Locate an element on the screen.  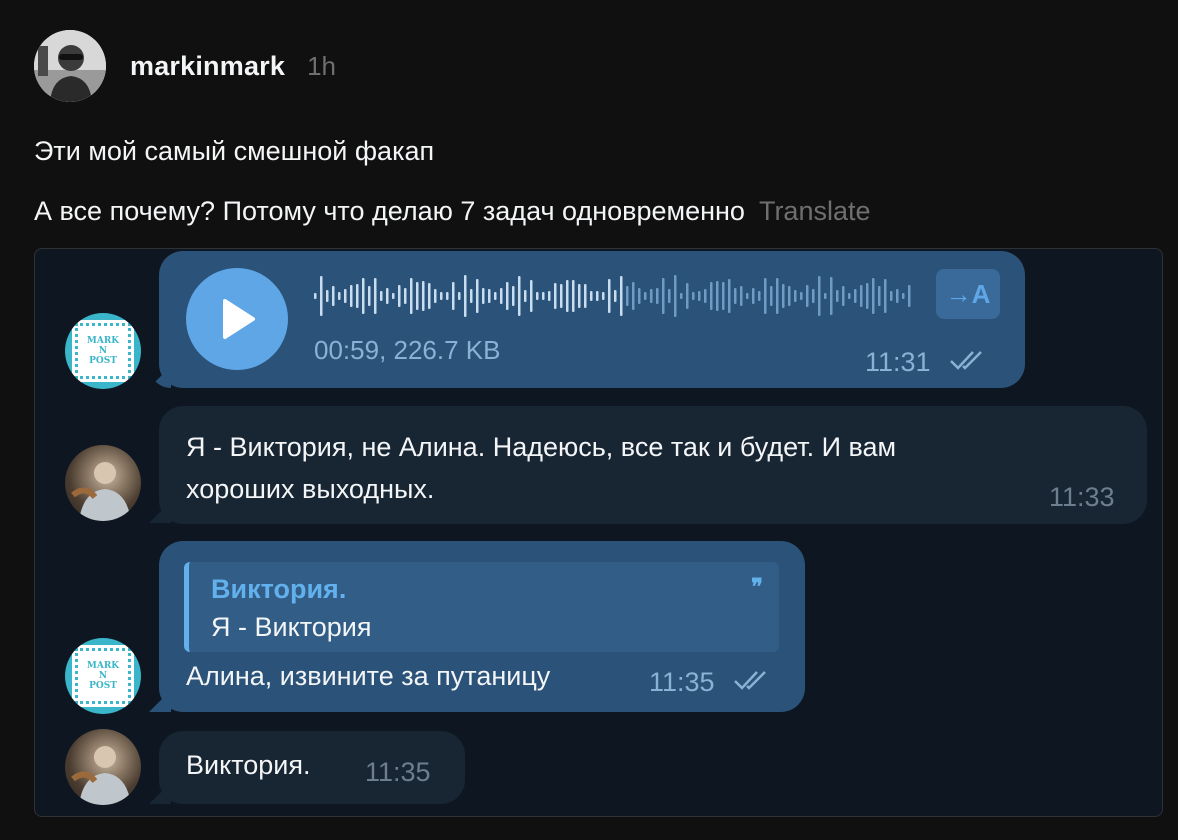
reply-author: Виктория. is located at coordinates (279, 589).